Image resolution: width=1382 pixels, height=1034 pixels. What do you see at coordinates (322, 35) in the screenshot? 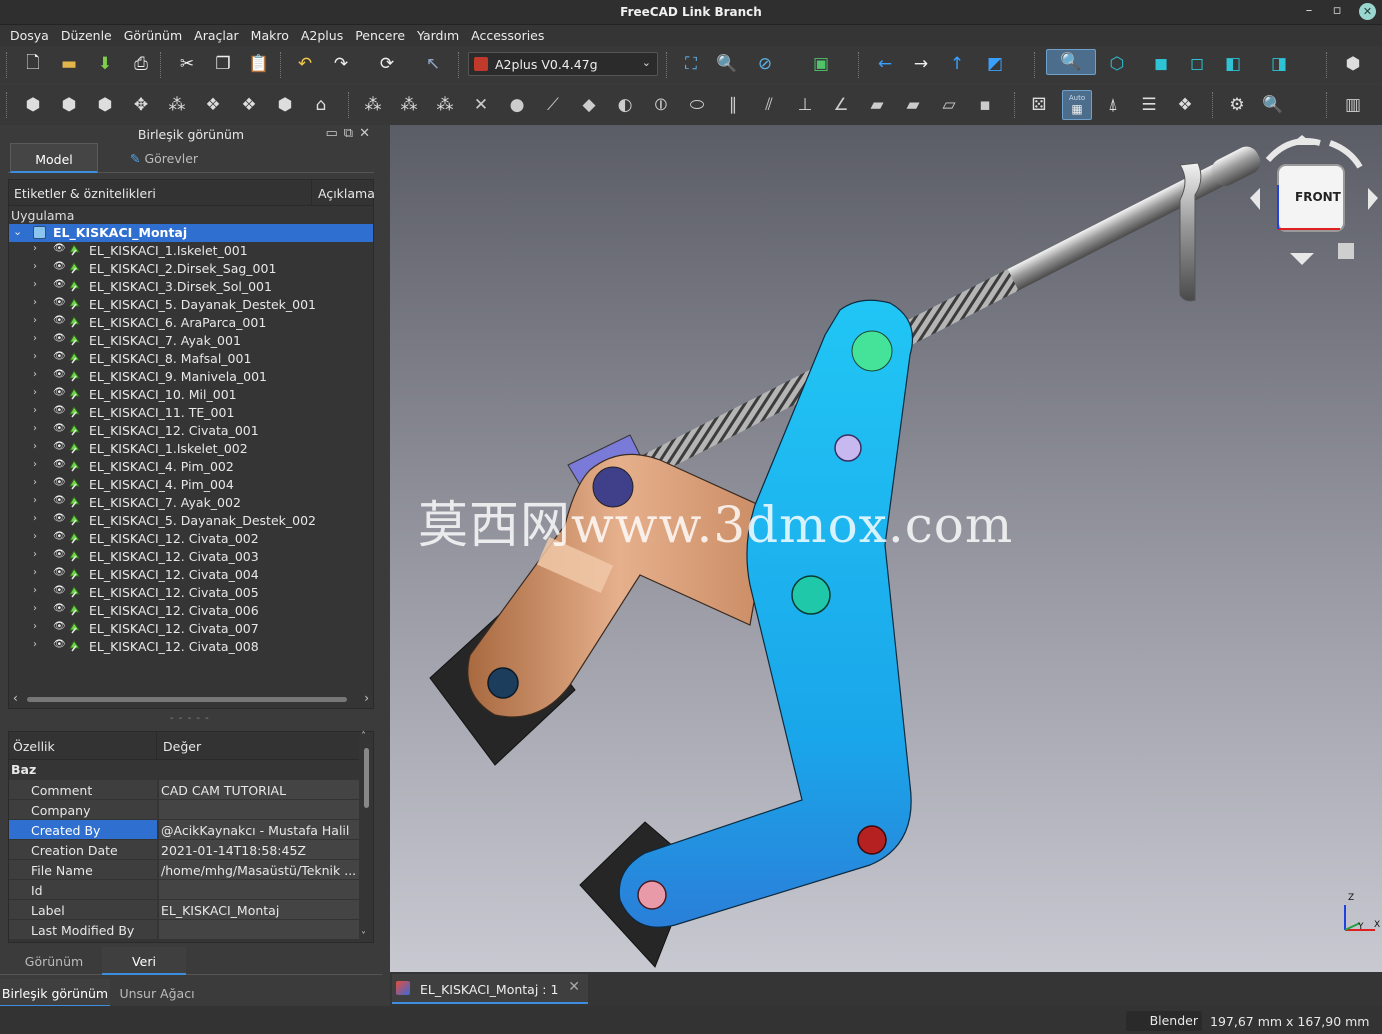
I see `menu-a2plus: A2plus` at bounding box center [322, 35].